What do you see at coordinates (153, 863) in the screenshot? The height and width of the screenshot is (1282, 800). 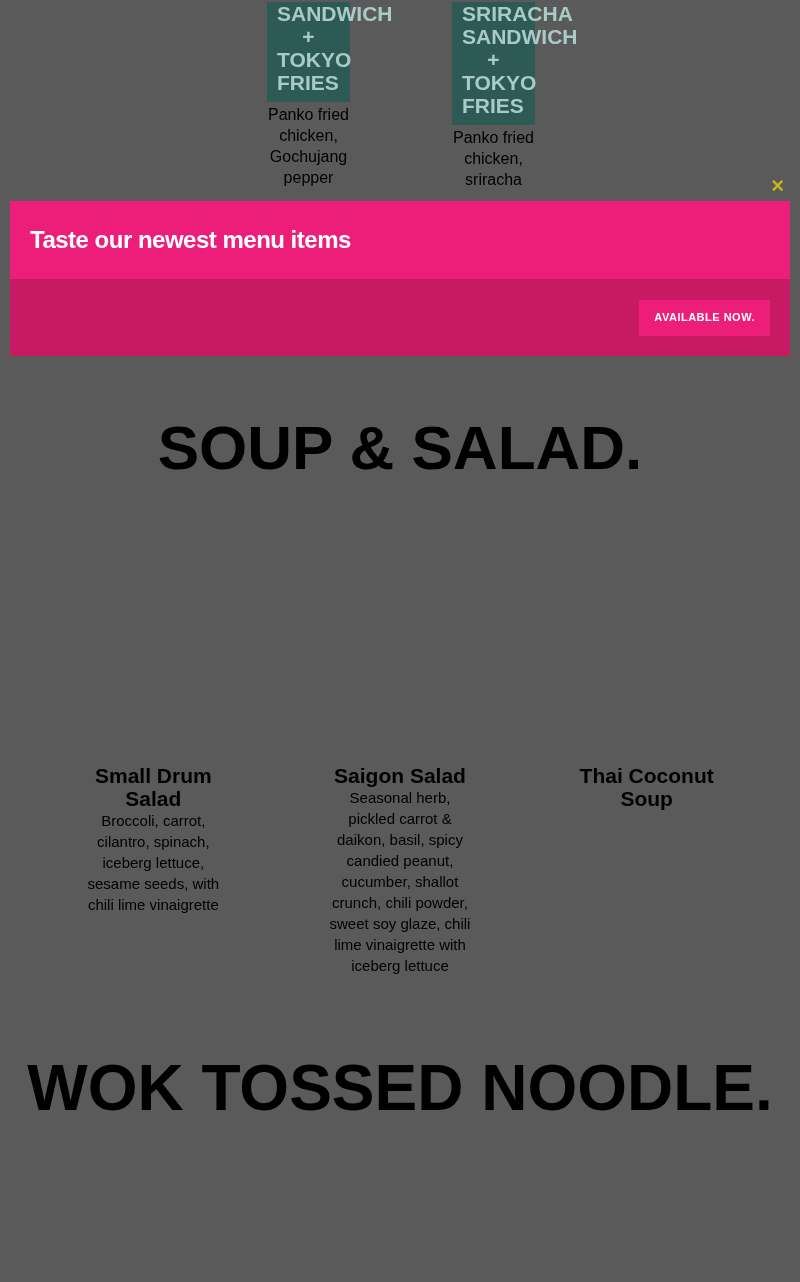 I see `dish-description: Broccoli, carrot, cilantro, spinach, iceberg lettuce, sesame seeds, with chili lime vinaigrette` at bounding box center [153, 863].